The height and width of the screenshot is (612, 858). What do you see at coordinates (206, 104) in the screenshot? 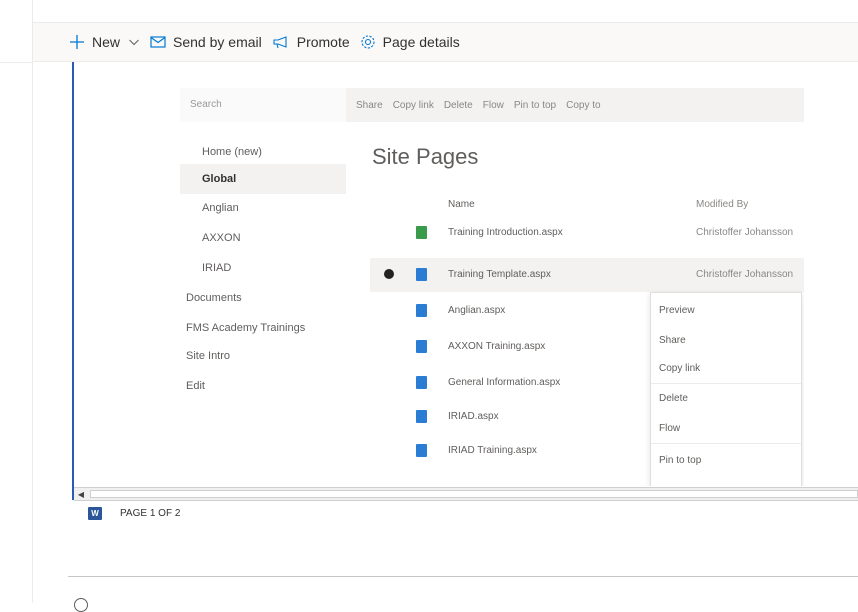
I see `ss-search-placeholder: Search` at bounding box center [206, 104].